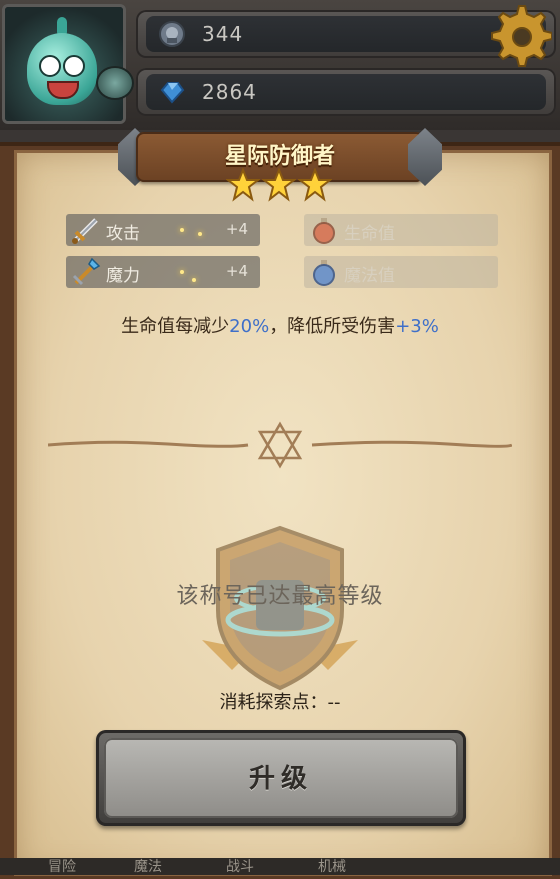  Describe the element at coordinates (86, 271) in the screenshot. I see `magic-staff-icon` at that location.